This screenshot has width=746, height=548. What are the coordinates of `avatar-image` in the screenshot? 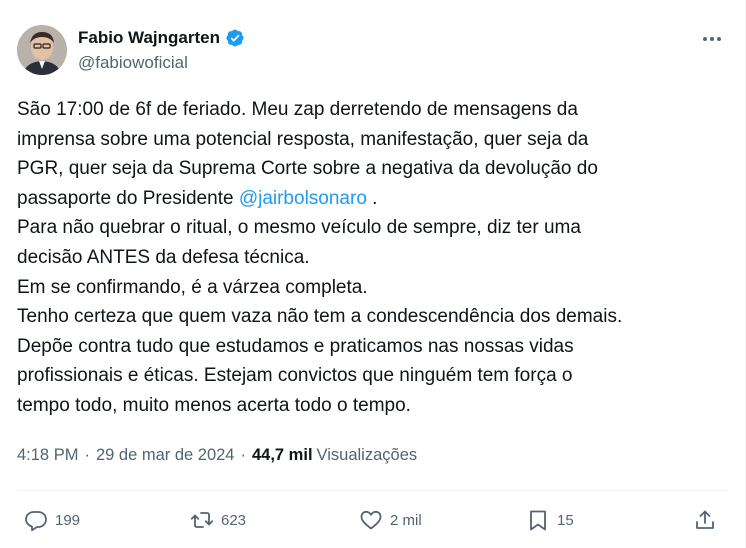 It's located at (42, 50).